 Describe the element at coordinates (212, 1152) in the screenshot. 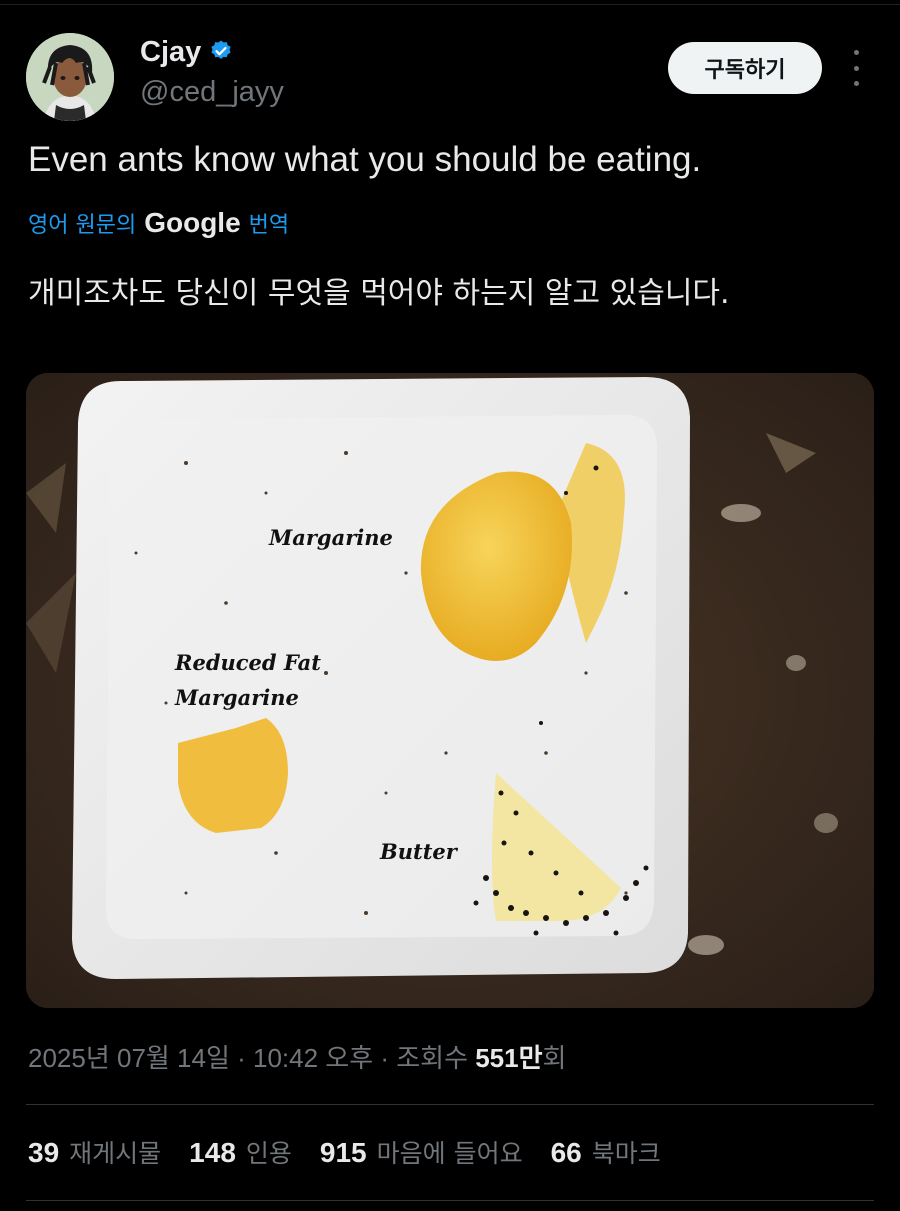

I see `quotes-count: 148` at that location.